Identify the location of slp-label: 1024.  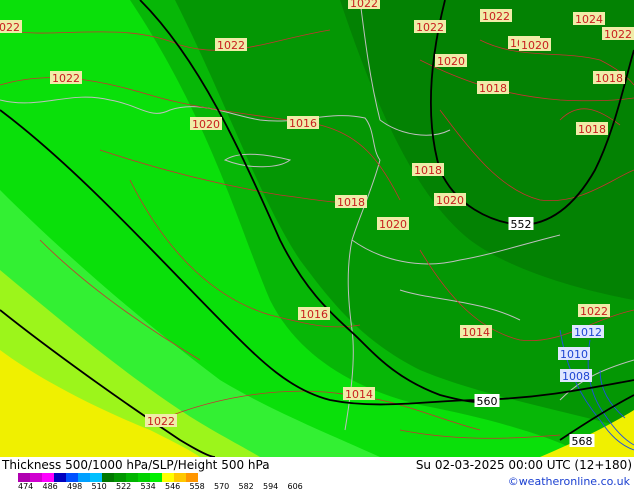
(589, 19).